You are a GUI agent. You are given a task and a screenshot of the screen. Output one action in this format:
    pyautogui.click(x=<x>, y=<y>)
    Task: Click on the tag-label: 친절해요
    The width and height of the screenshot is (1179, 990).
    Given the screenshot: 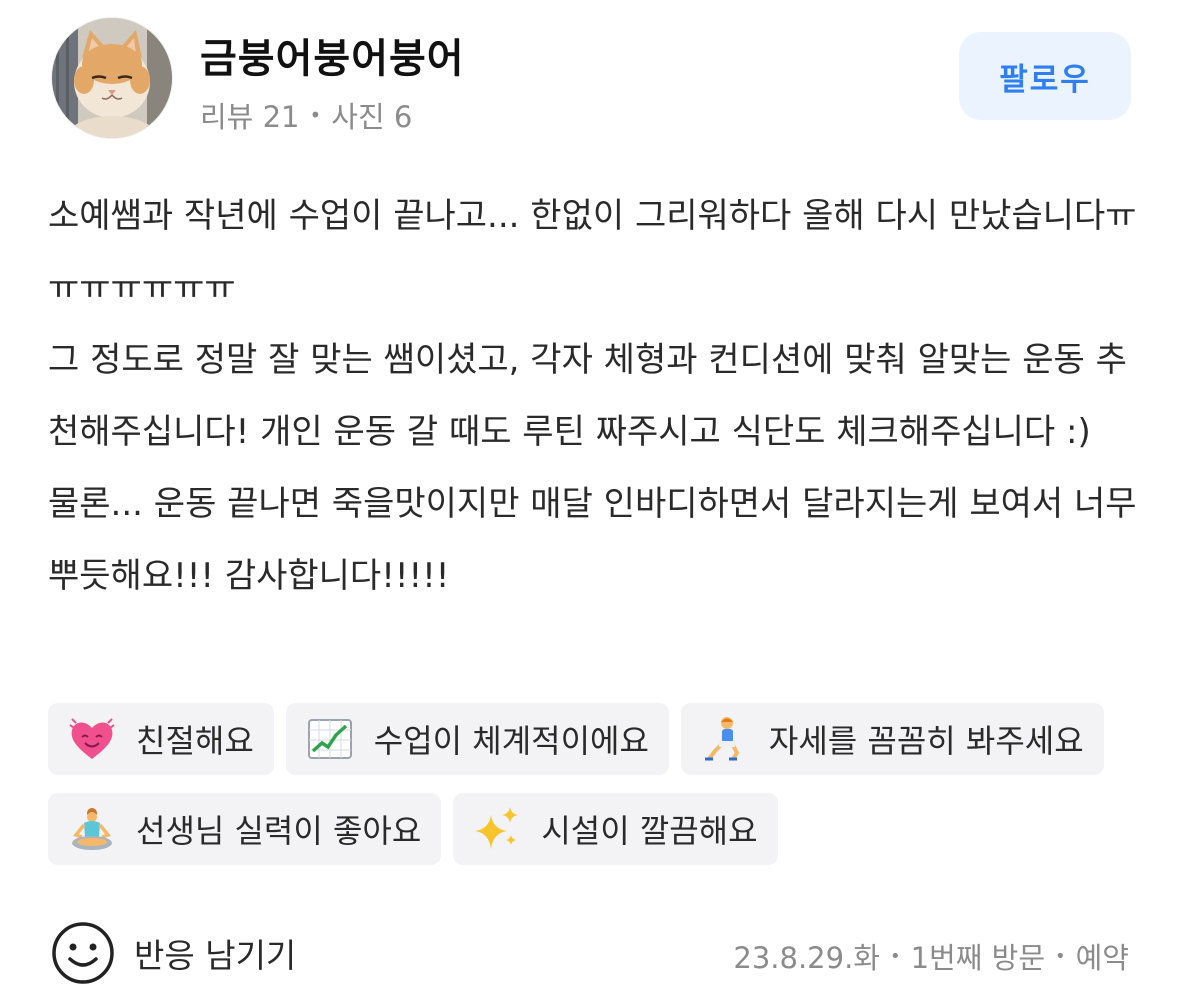 What is the action you would take?
    pyautogui.click(x=195, y=741)
    